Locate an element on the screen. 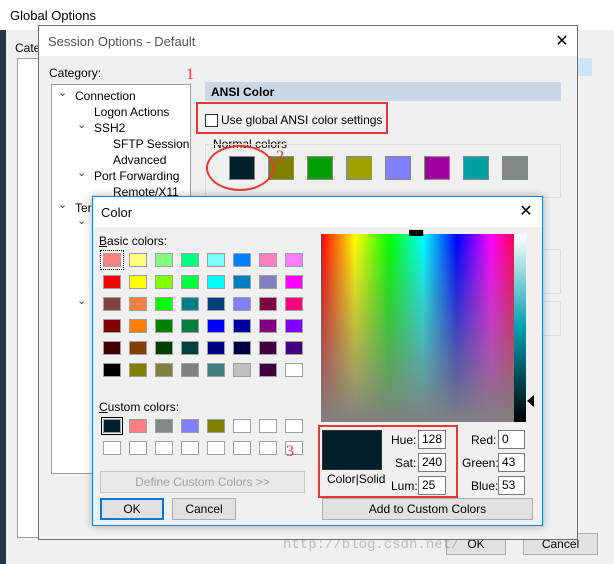 The image size is (614, 564). color-dialog-close-button: ✕ is located at coordinates (526, 212).